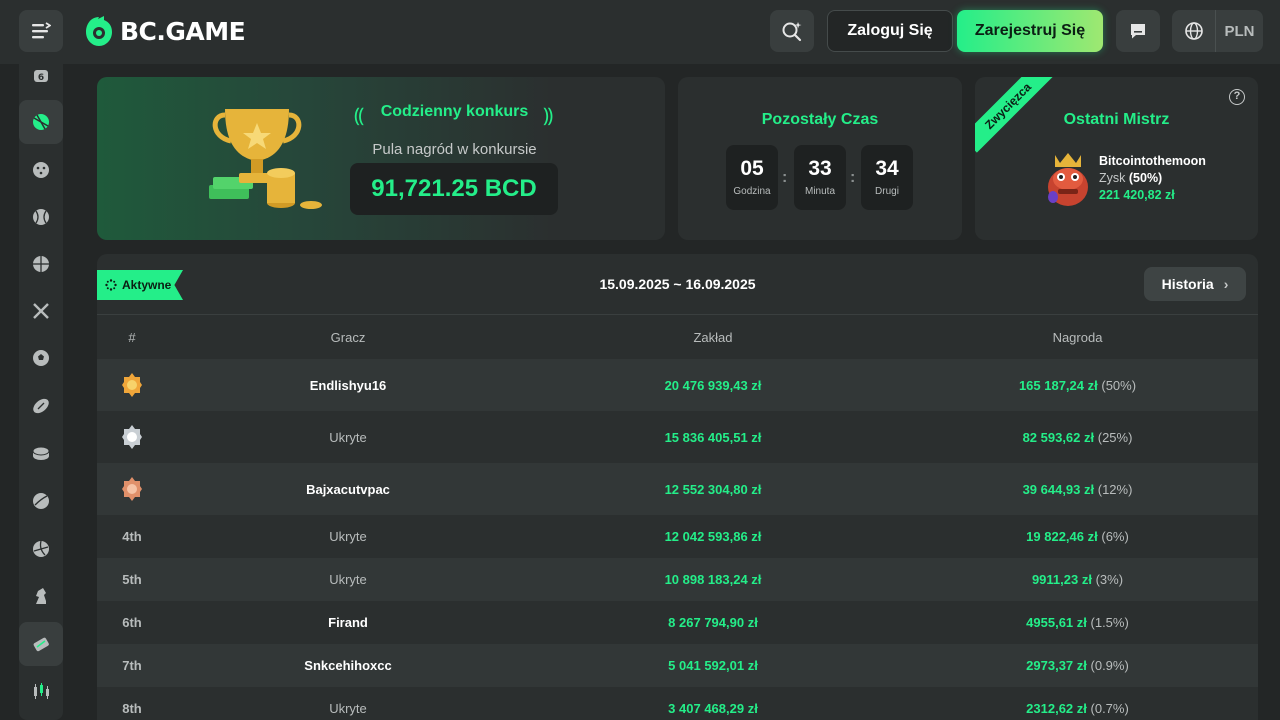 This screenshot has width=1280, height=720. What do you see at coordinates (1077, 385) in the screenshot?
I see `prize-cell: 165 187,24 zł (50%)` at bounding box center [1077, 385].